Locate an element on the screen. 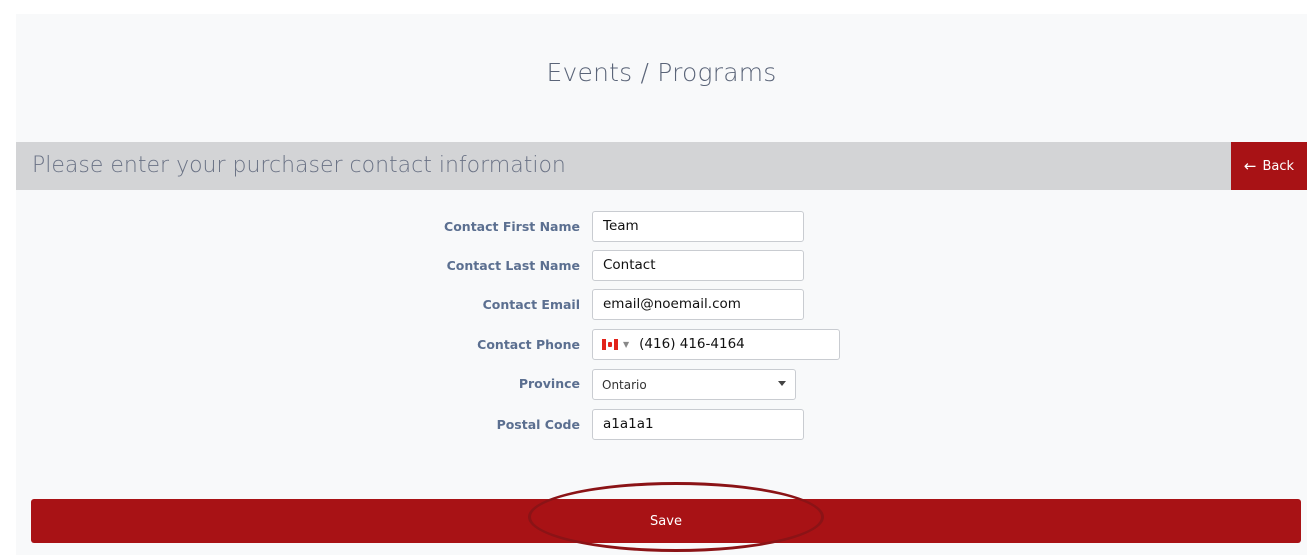 Image resolution: width=1307 pixels, height=555 pixels. first-name-label-wrapper: Contact First Name is located at coordinates (460, 227).